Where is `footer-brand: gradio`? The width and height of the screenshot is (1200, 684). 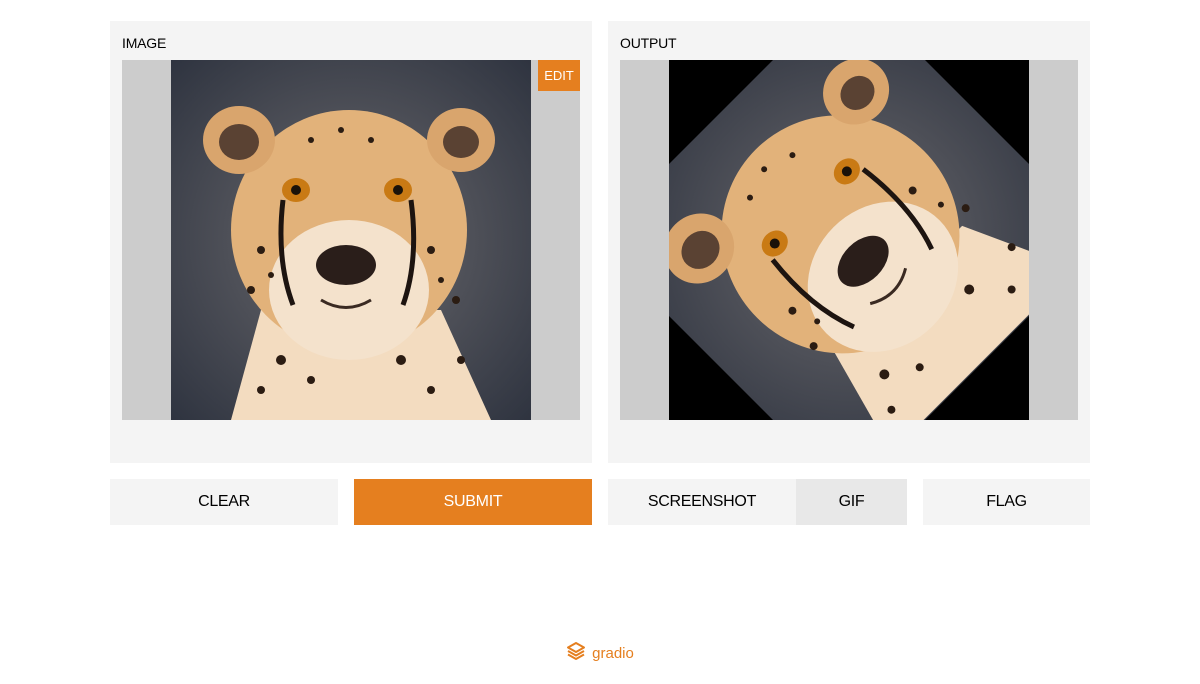
footer-brand: gradio is located at coordinates (613, 653).